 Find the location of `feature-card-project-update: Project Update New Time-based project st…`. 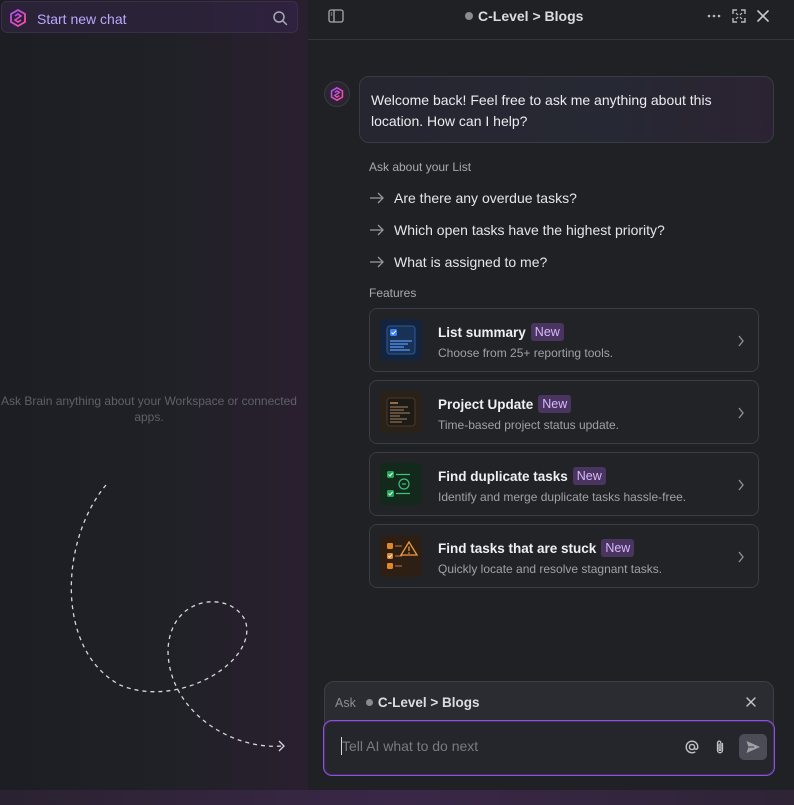

feature-card-project-update: Project Update New Time-based project st… is located at coordinates (564, 412).